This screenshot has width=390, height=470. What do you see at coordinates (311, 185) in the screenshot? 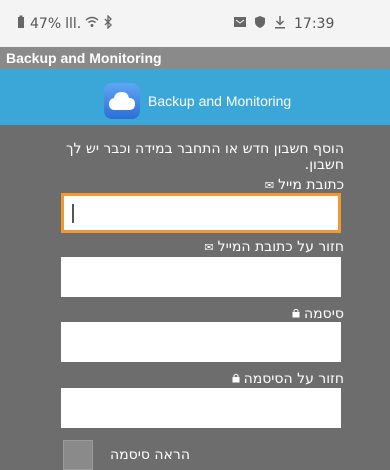
I see `email-label-text: כתובת מייל` at bounding box center [311, 185].